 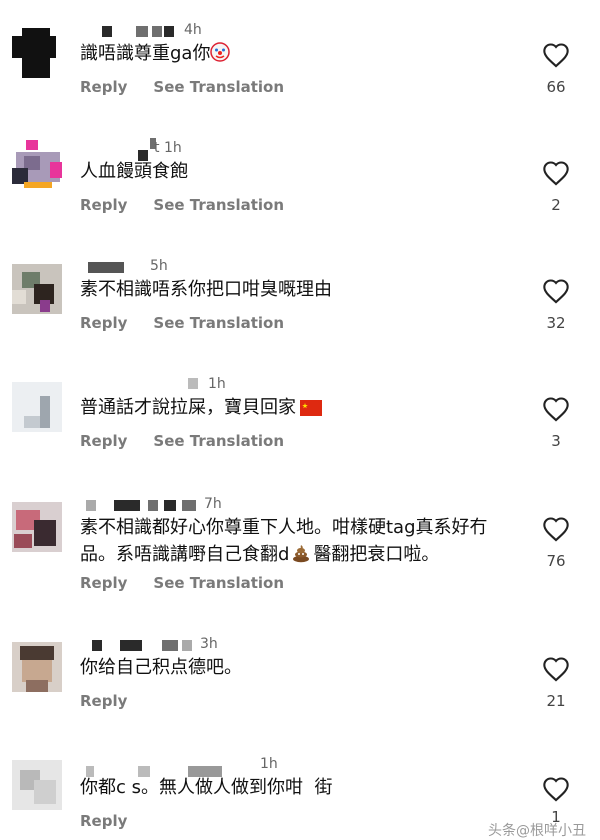 I want to click on china-flag-icon, so click(x=311, y=410).